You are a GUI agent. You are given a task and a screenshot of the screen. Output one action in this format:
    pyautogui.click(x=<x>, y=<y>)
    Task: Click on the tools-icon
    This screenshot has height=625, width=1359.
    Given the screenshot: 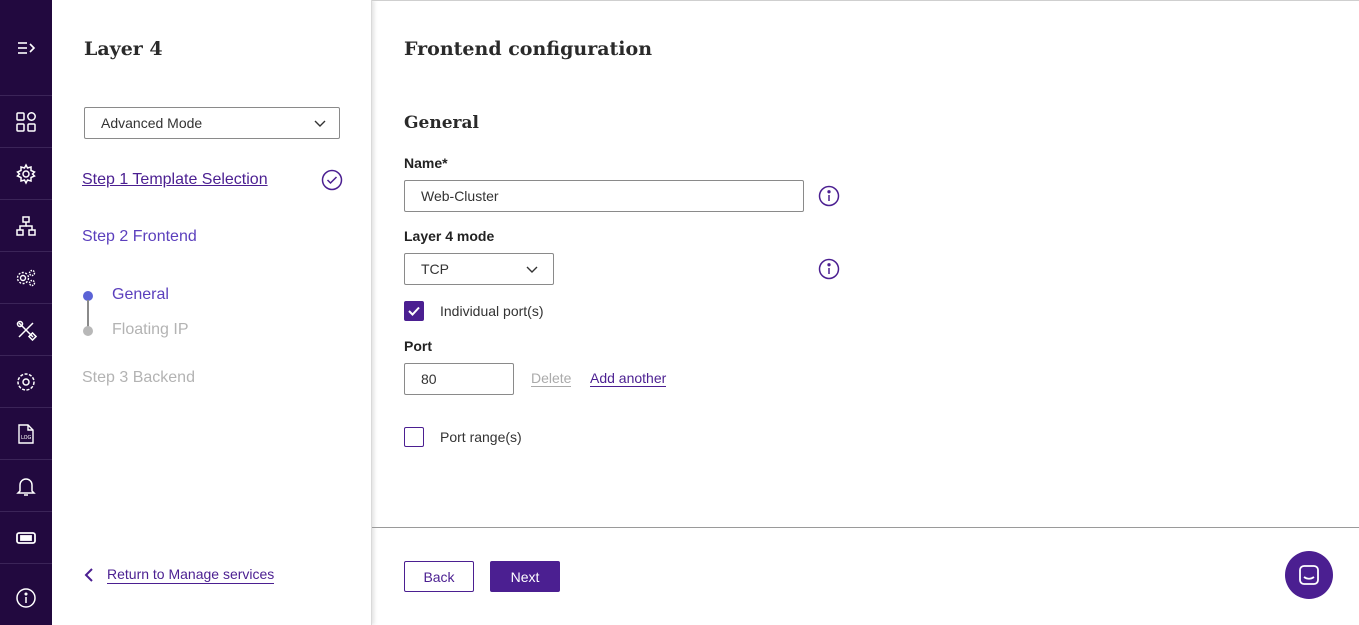 What is the action you would take?
    pyautogui.click(x=26, y=330)
    